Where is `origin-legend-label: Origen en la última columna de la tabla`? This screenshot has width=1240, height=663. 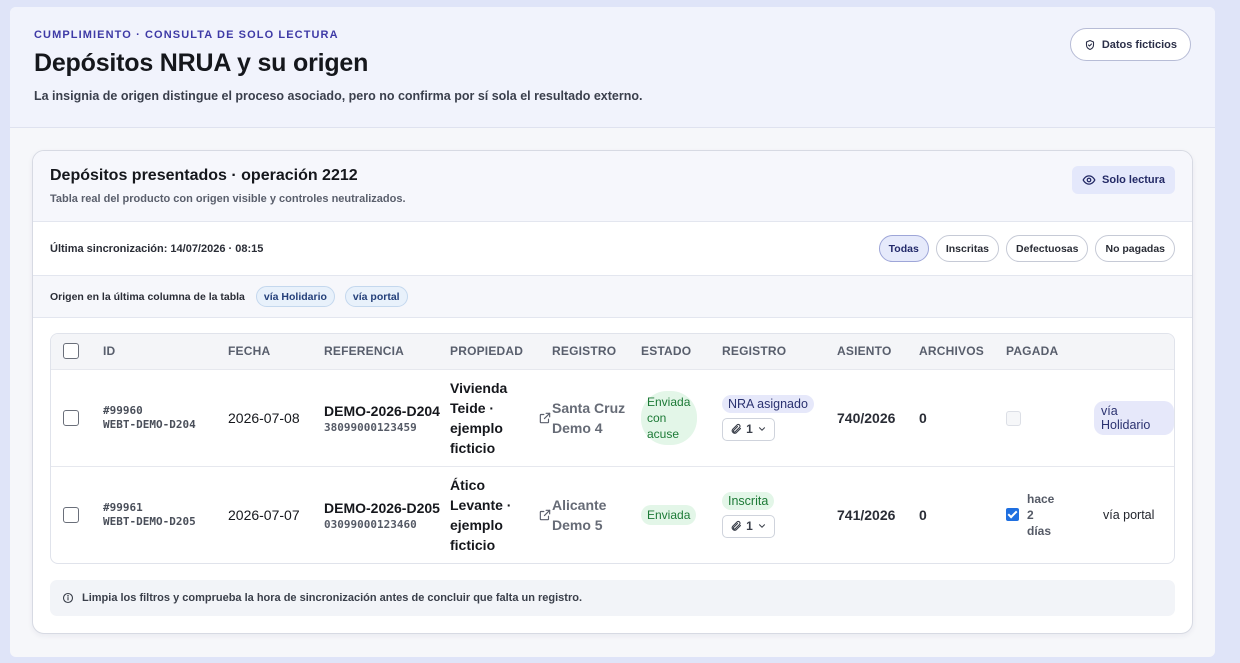
origin-legend-label: Origen en la última columna de la tabla is located at coordinates (147, 296).